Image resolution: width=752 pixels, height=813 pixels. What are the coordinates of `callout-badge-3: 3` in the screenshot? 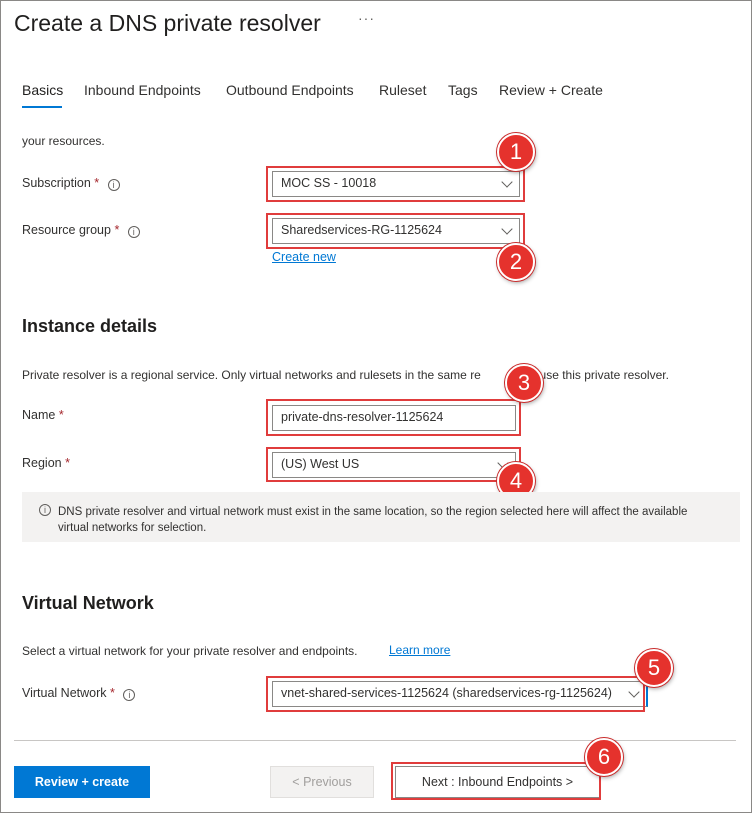 It's located at (524, 383).